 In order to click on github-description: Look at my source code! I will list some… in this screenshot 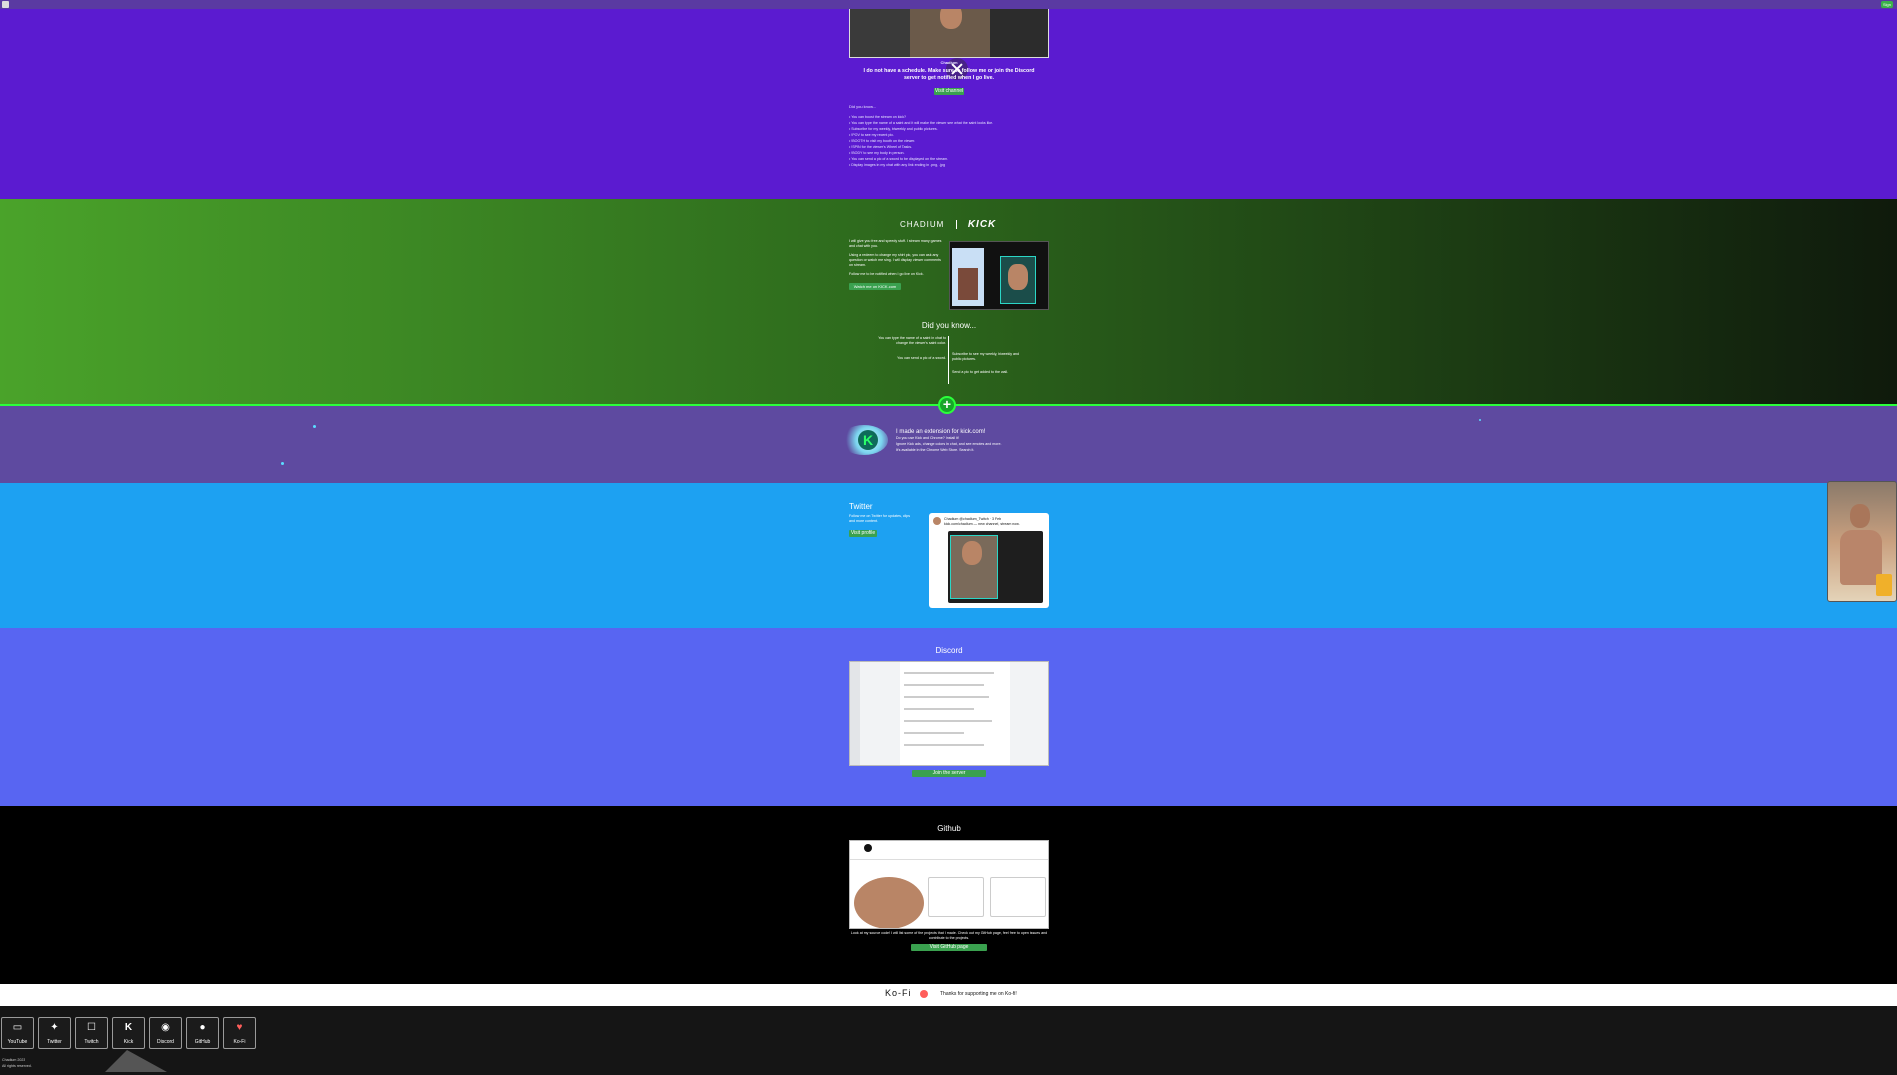, I will do `click(949, 935)`.